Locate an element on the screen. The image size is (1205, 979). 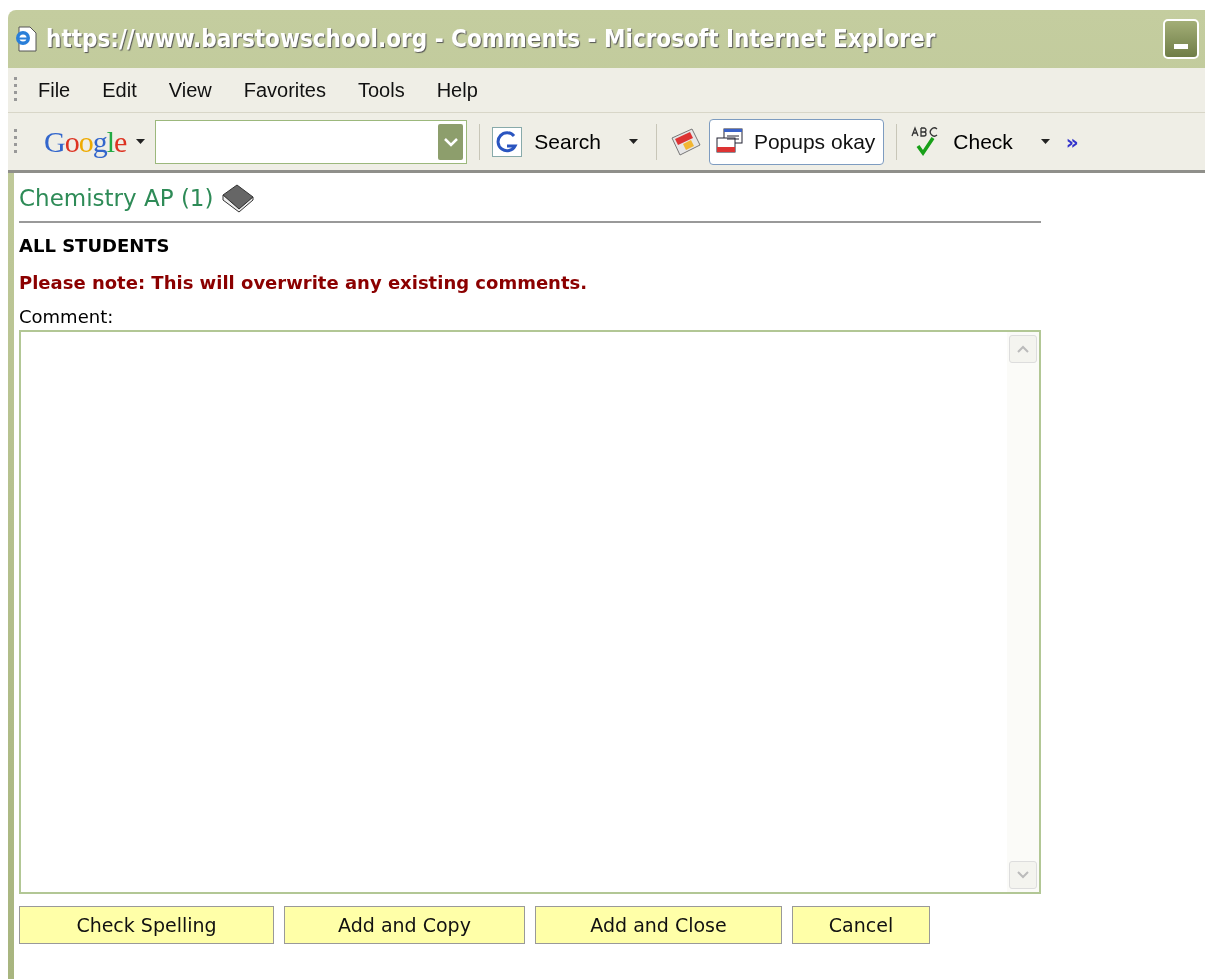
form-button: Add and Copy is located at coordinates (404, 925).